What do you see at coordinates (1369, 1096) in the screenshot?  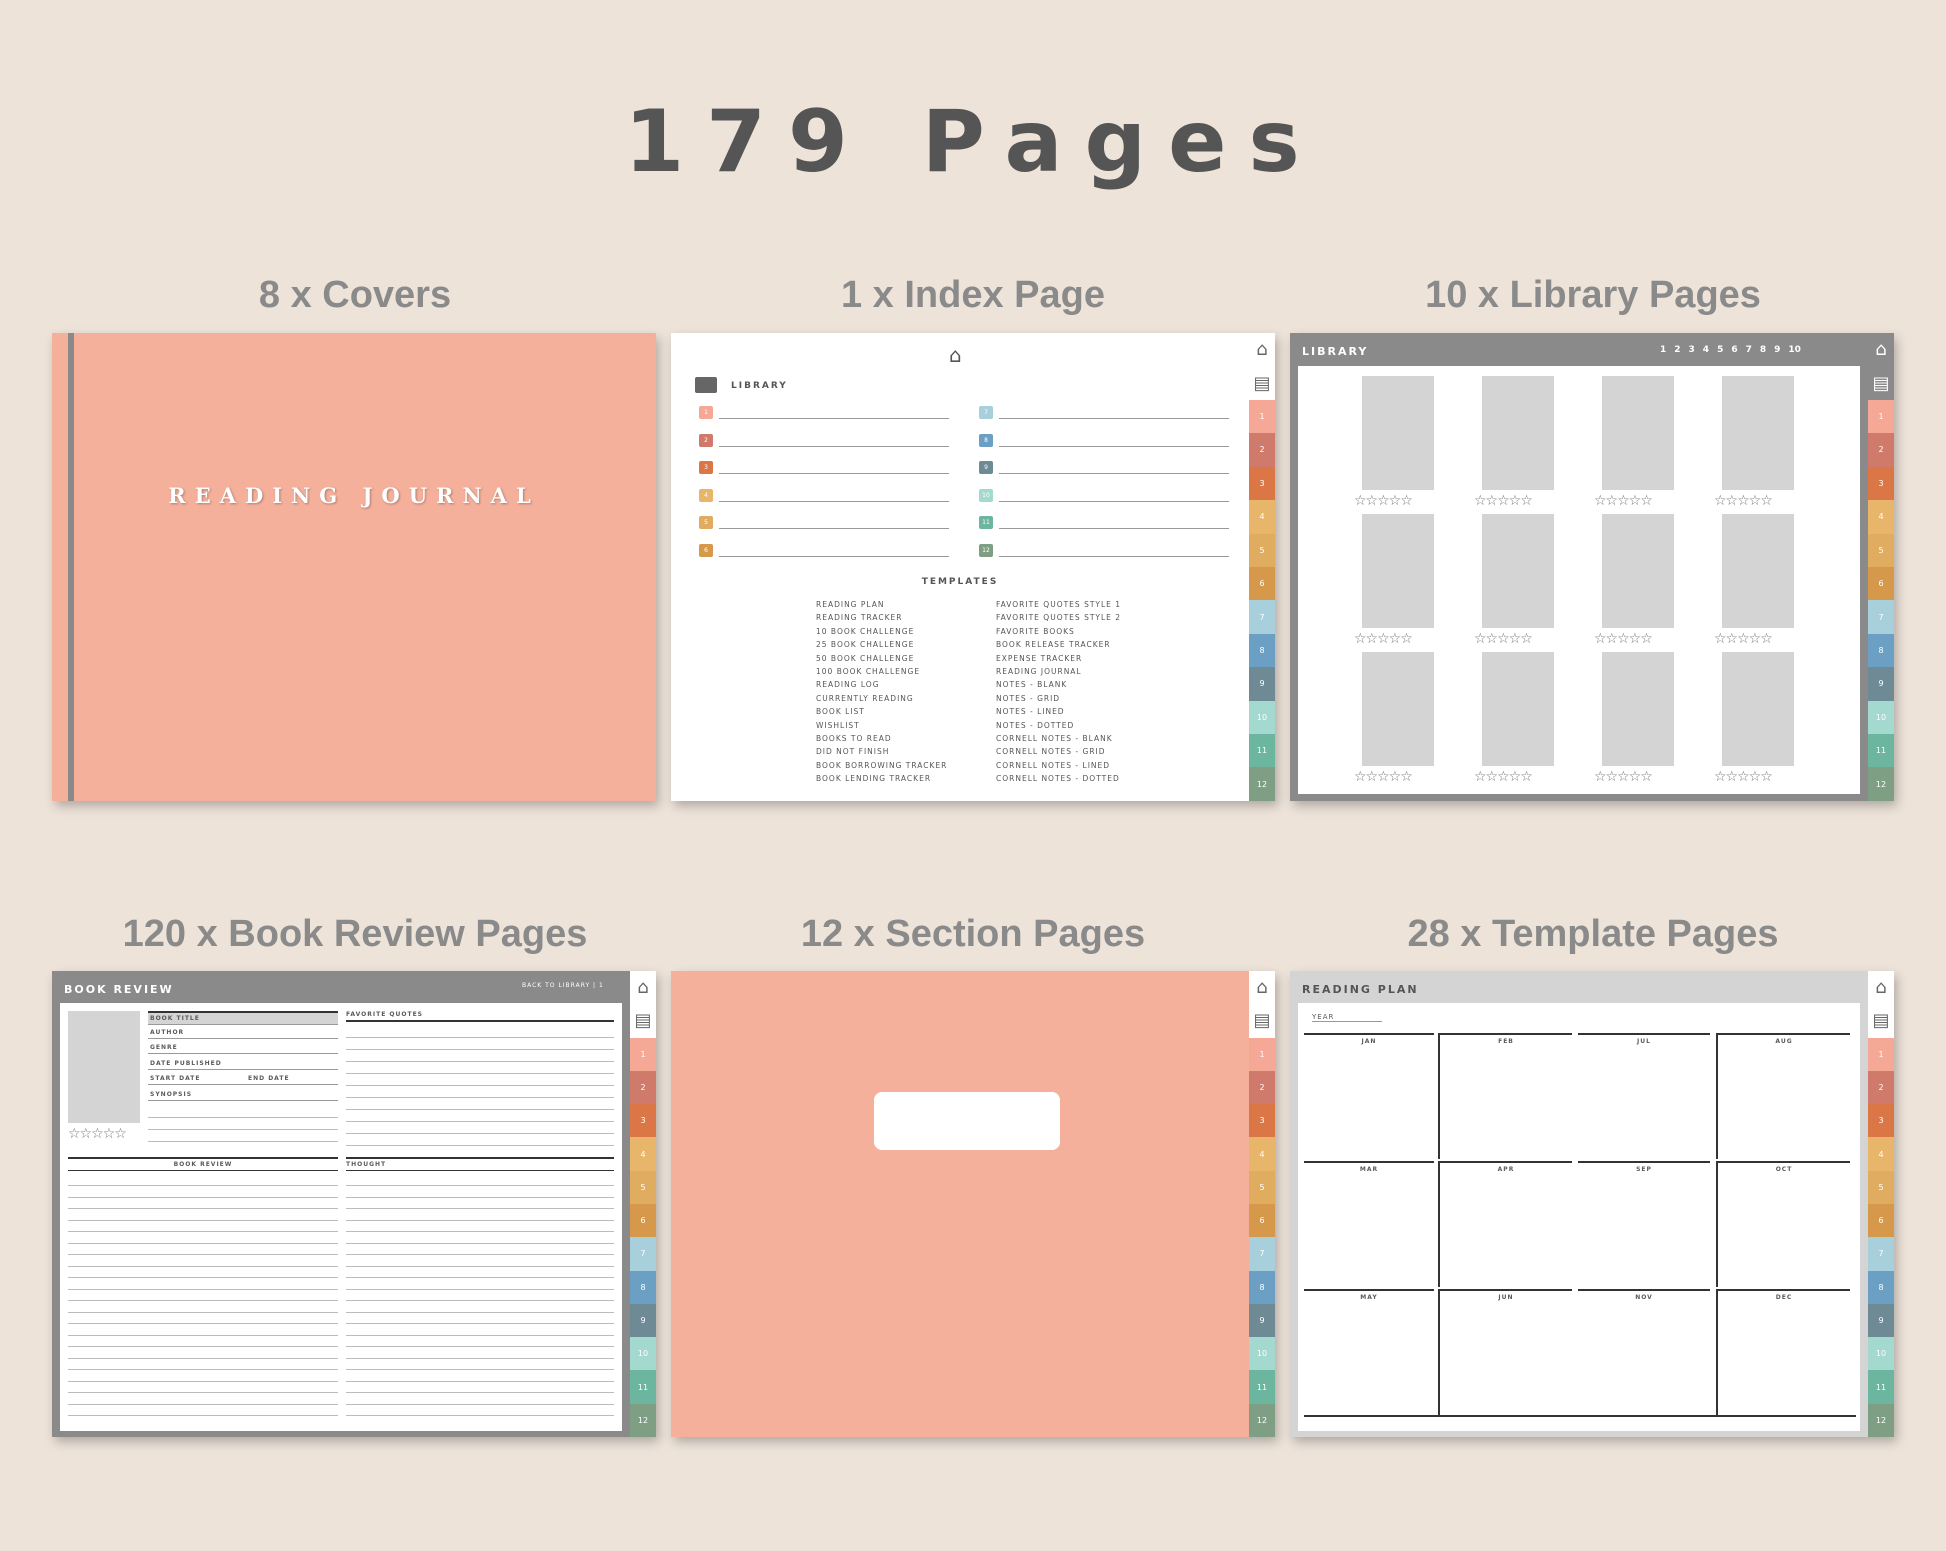 I see `month-cell: JAN` at bounding box center [1369, 1096].